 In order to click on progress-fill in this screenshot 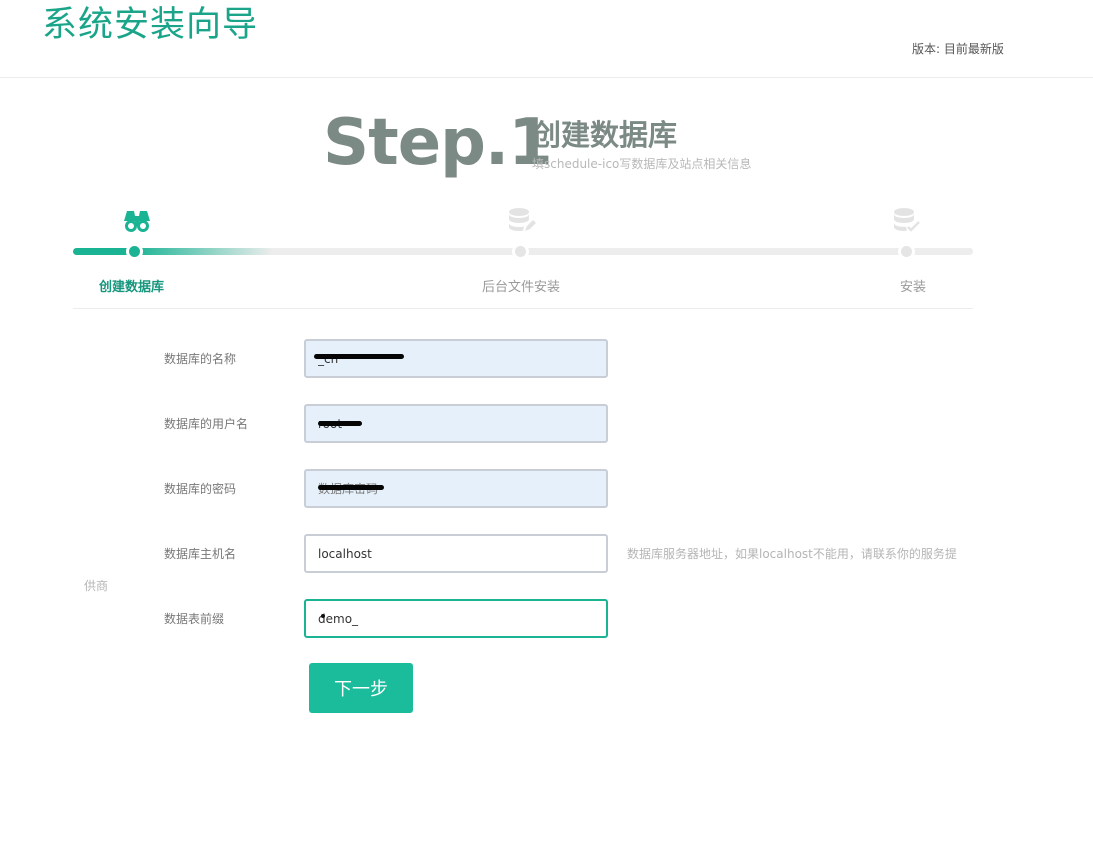, I will do `click(173, 251)`.